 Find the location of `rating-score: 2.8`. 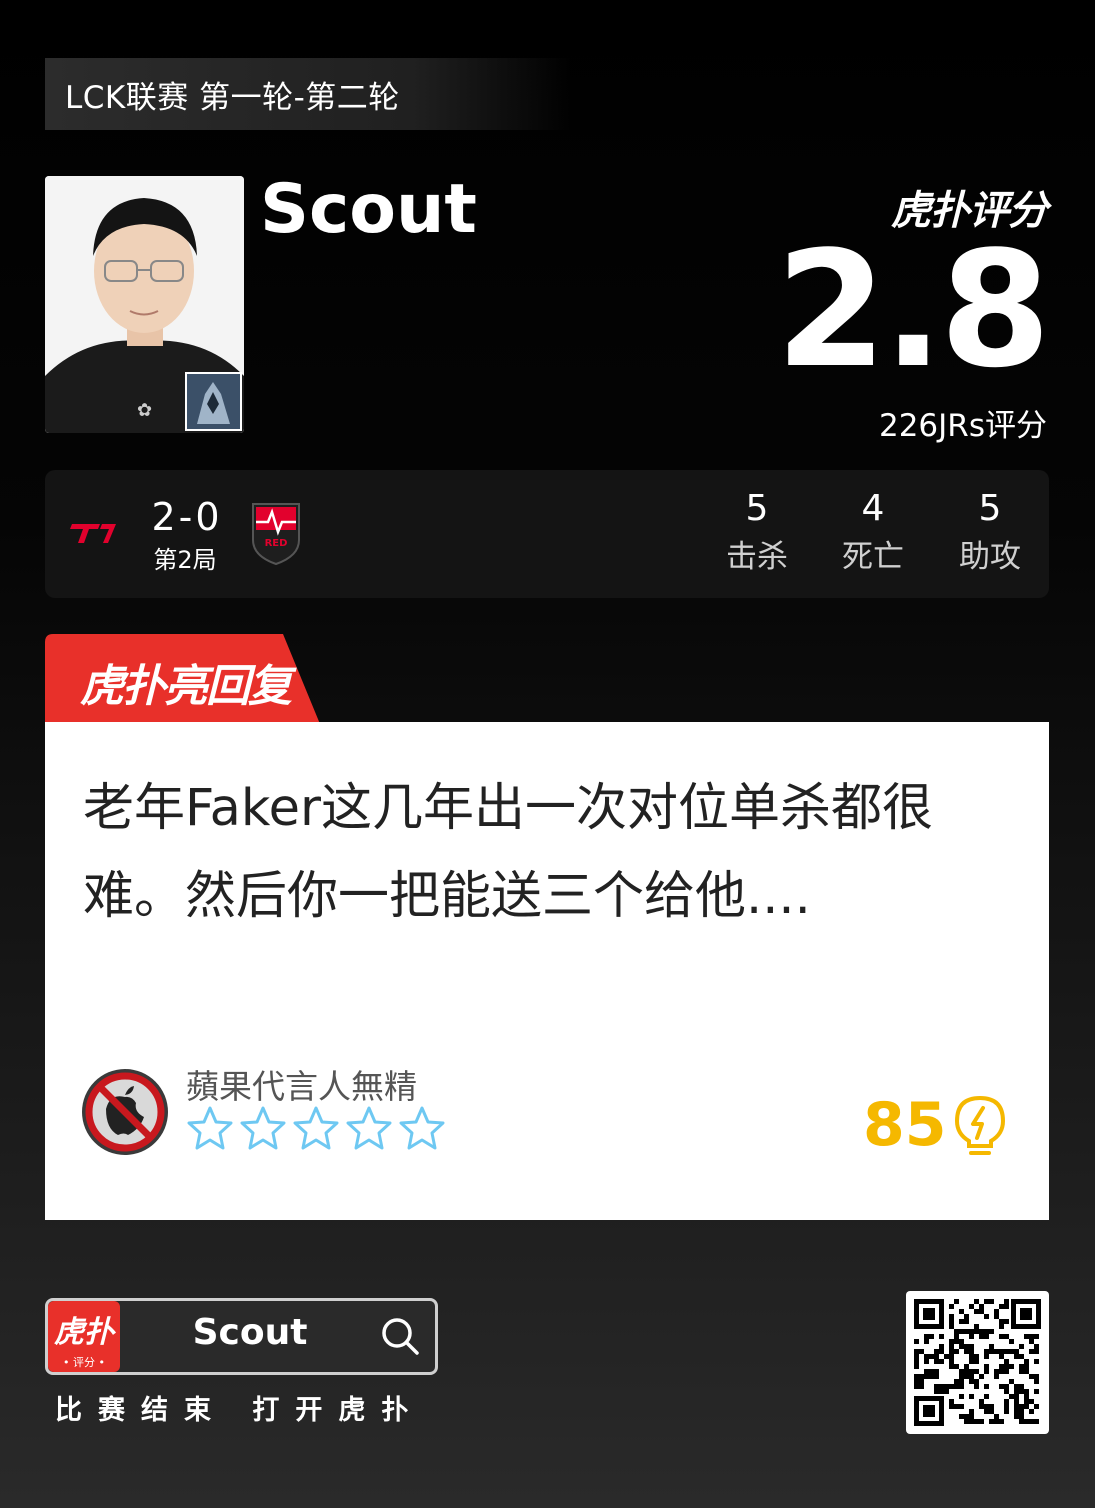

rating-score: 2.8 is located at coordinates (913, 309).